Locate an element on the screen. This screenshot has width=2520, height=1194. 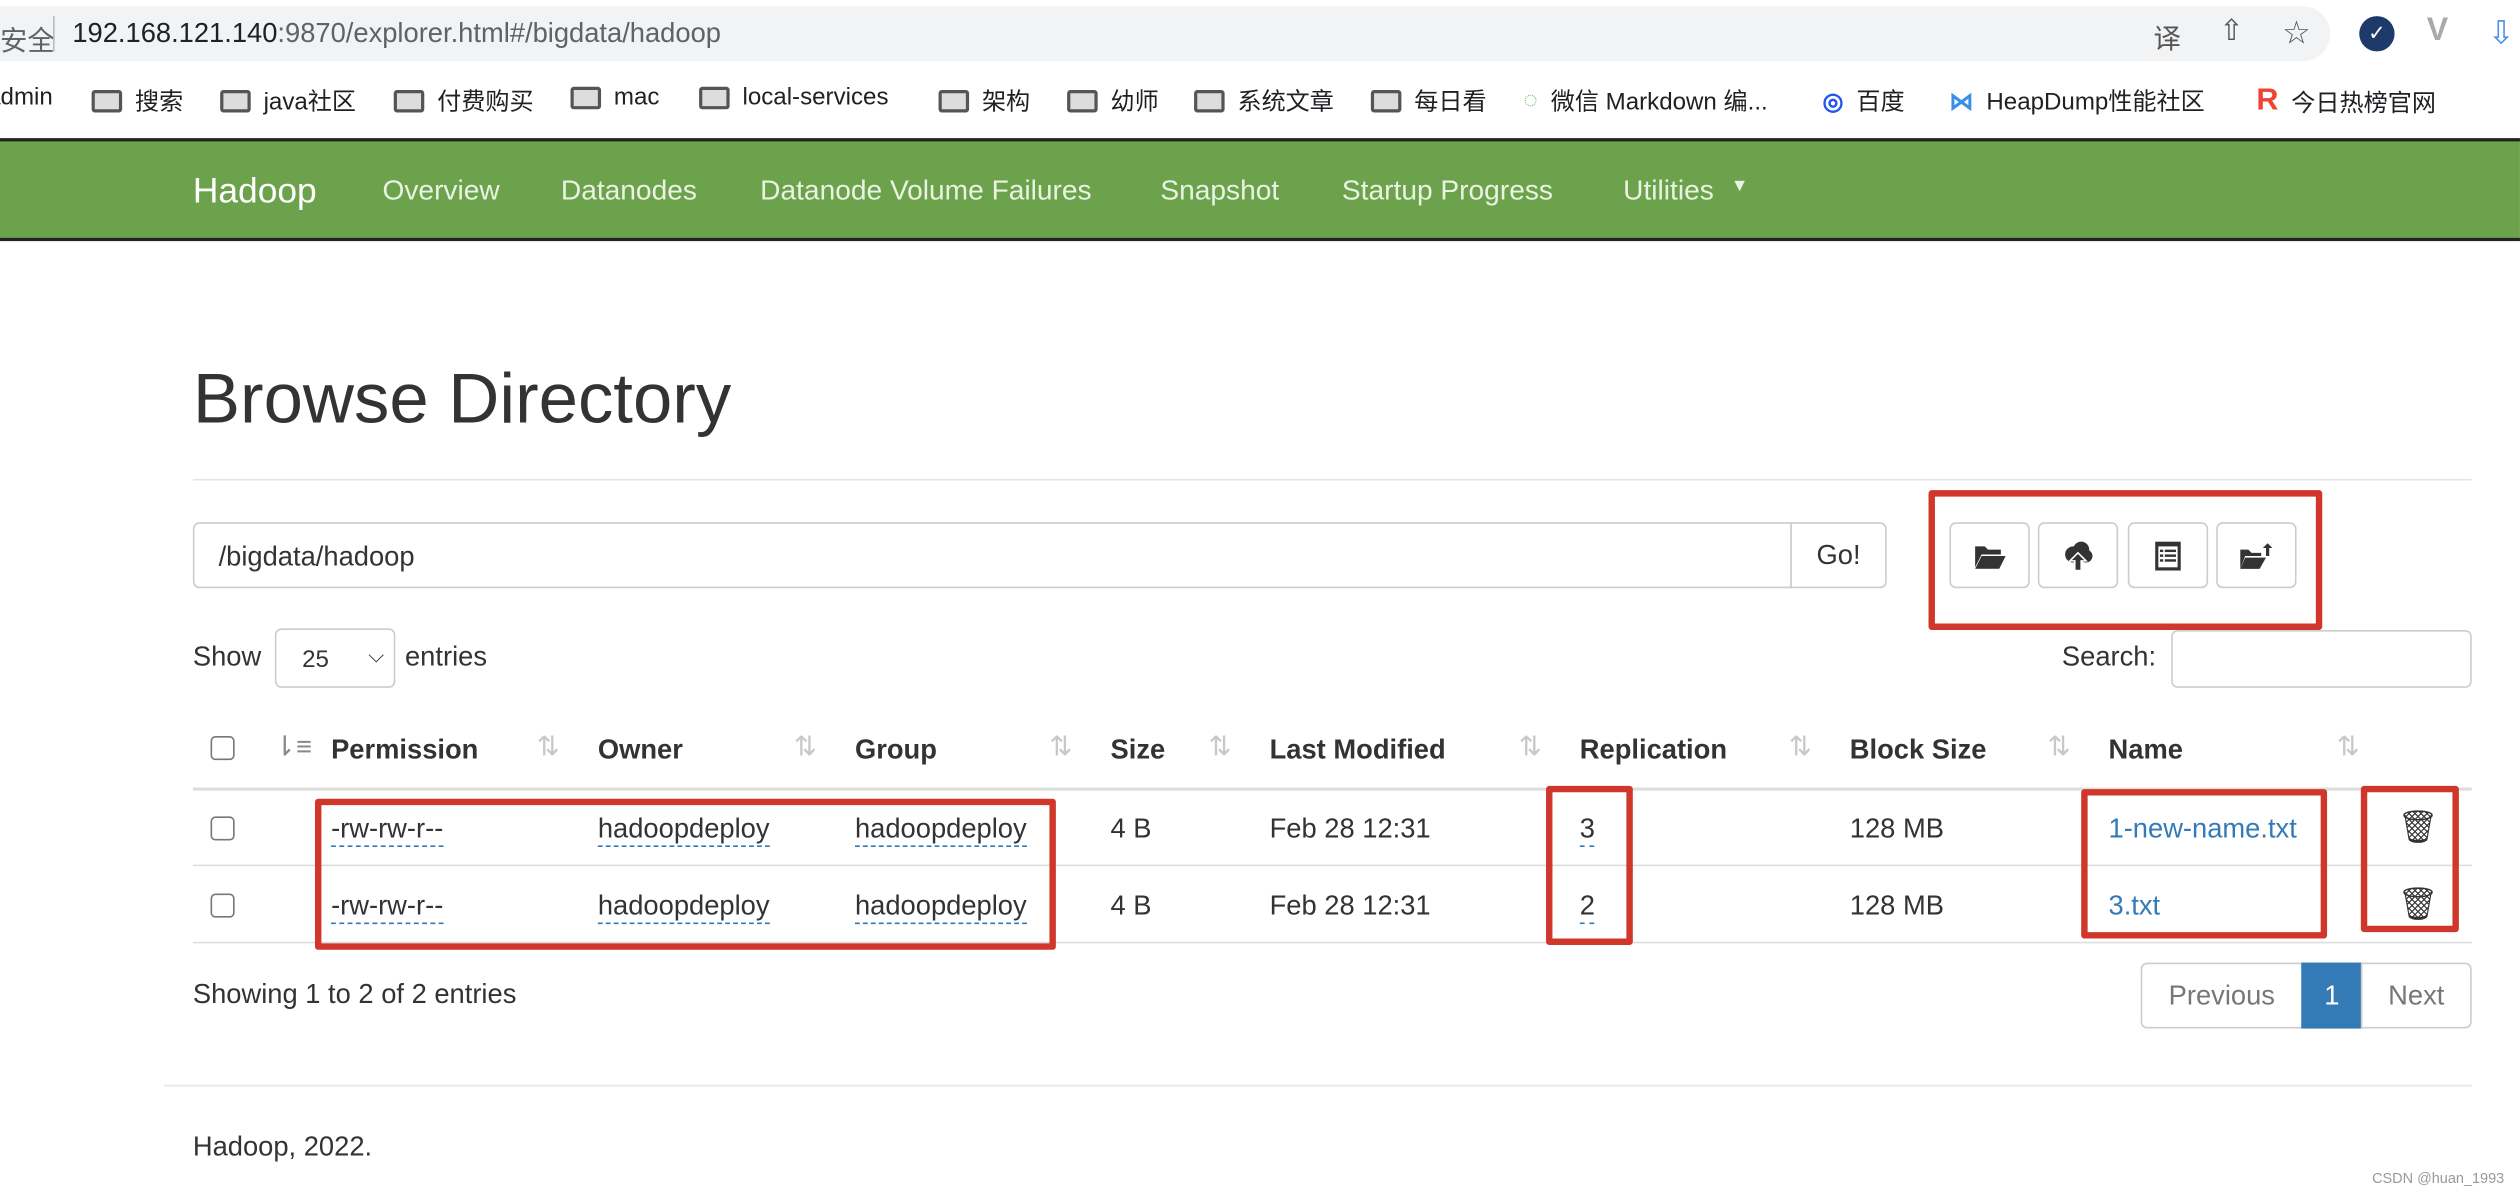
nav-datanodes: Datanodes is located at coordinates (629, 191).